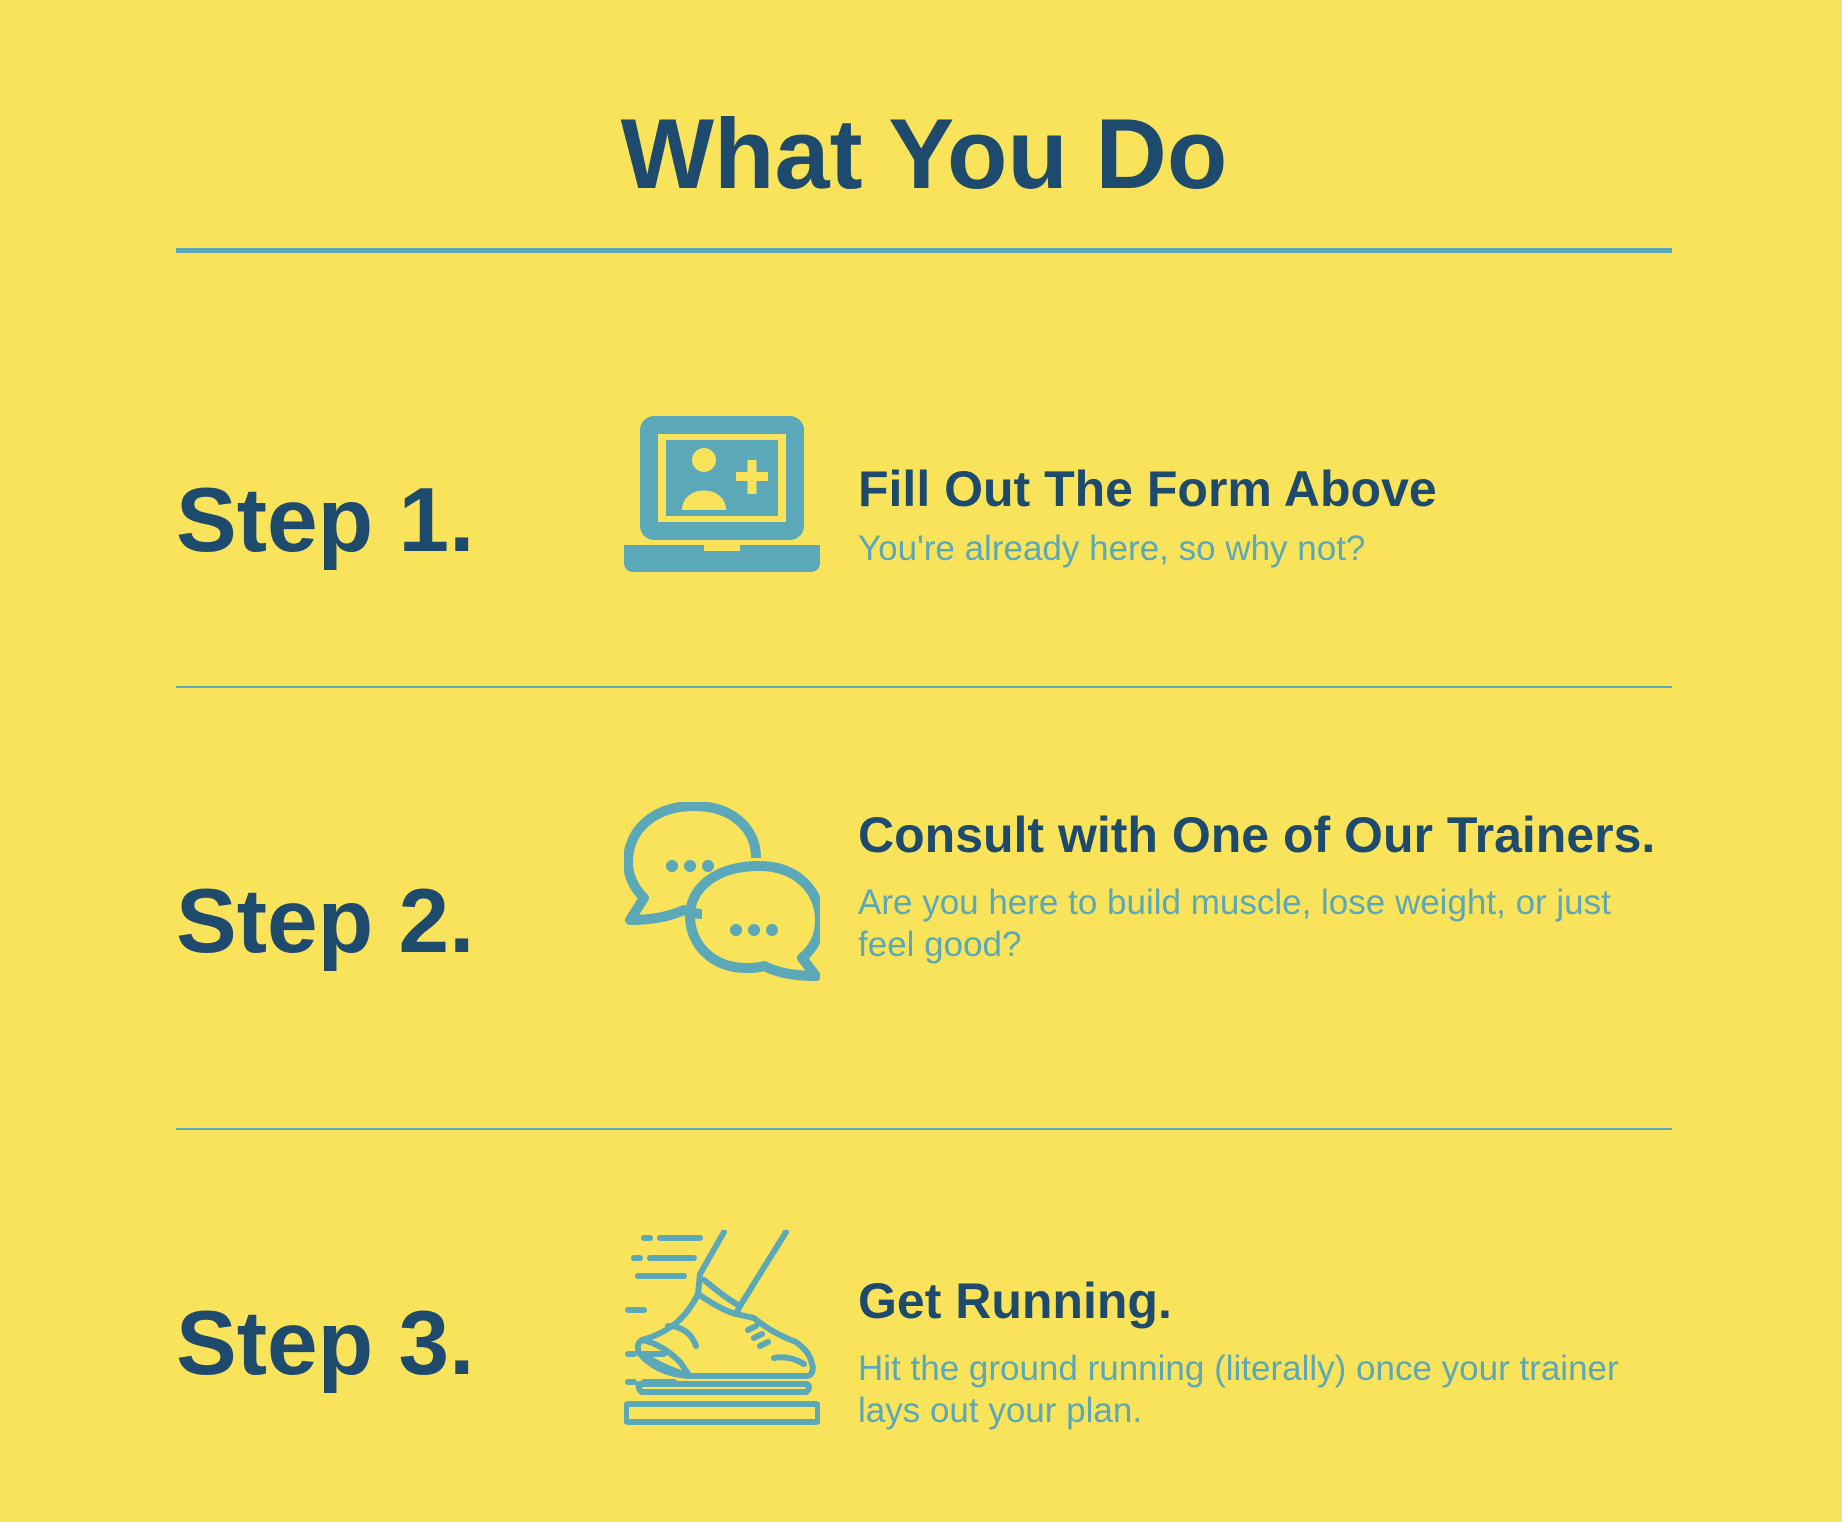 Image resolution: width=1842 pixels, height=1522 pixels. I want to click on title-divider, so click(924, 250).